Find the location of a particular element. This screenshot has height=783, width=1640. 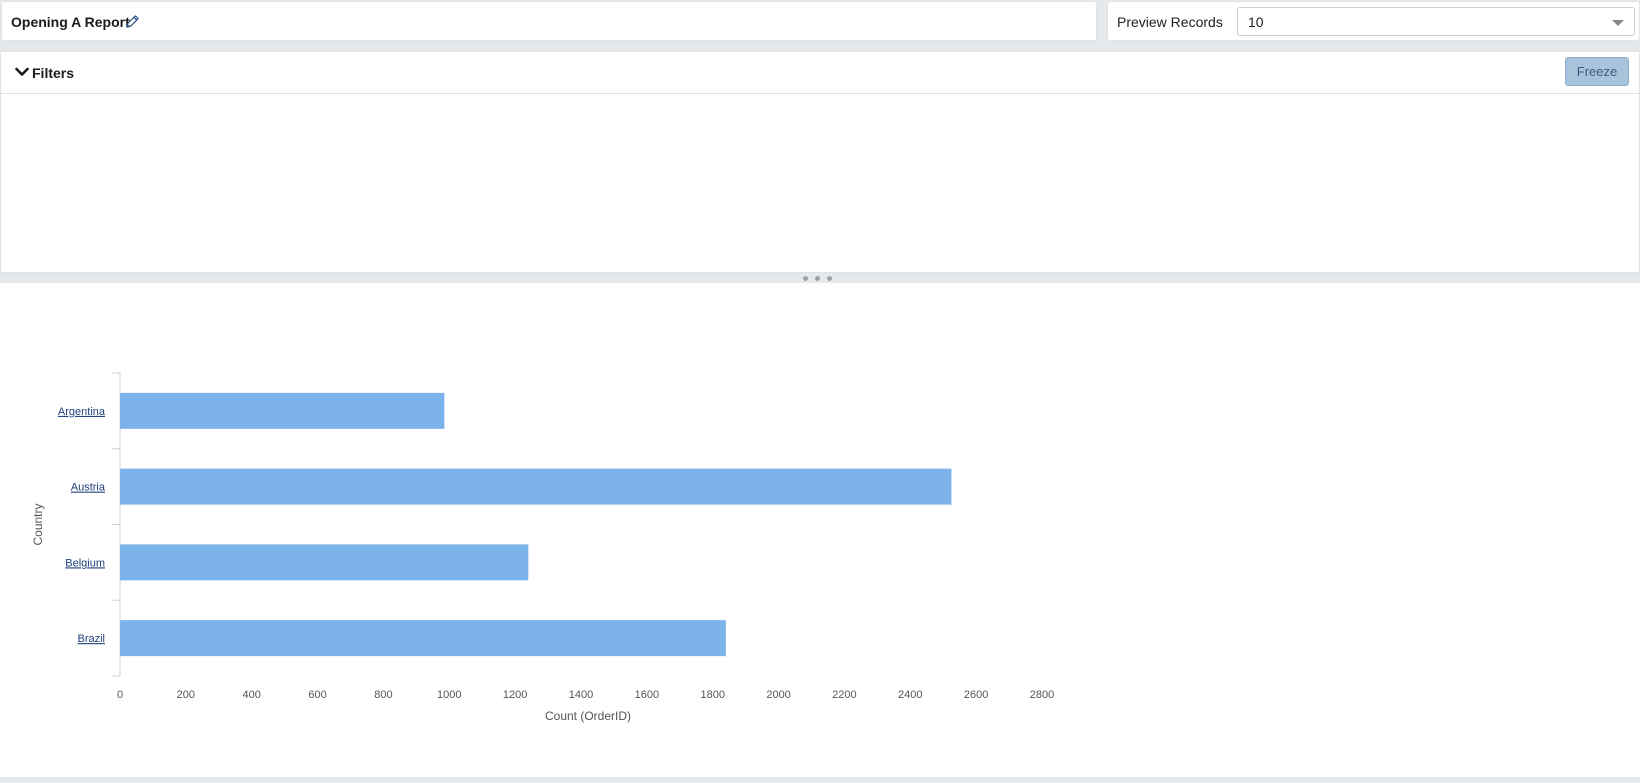

preview-records-label: Preview Records is located at coordinates (1170, 22).